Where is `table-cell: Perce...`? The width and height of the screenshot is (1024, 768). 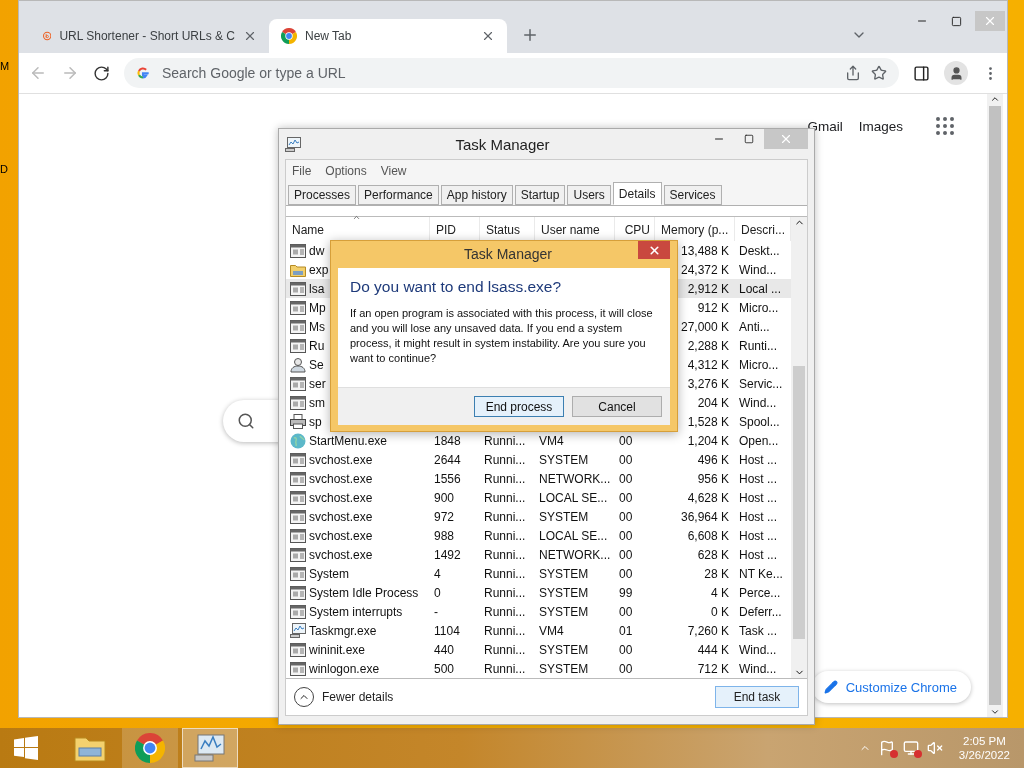
table-cell: Perce... is located at coordinates (760, 592).